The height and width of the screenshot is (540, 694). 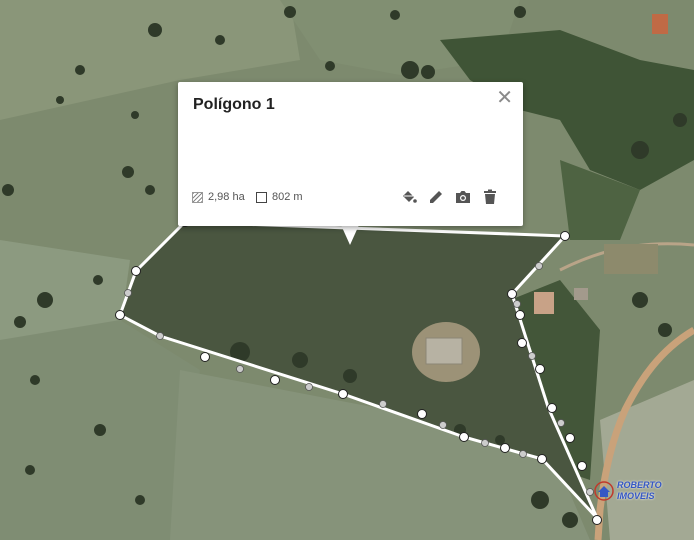 I want to click on trash-icon, so click(x=490, y=197).